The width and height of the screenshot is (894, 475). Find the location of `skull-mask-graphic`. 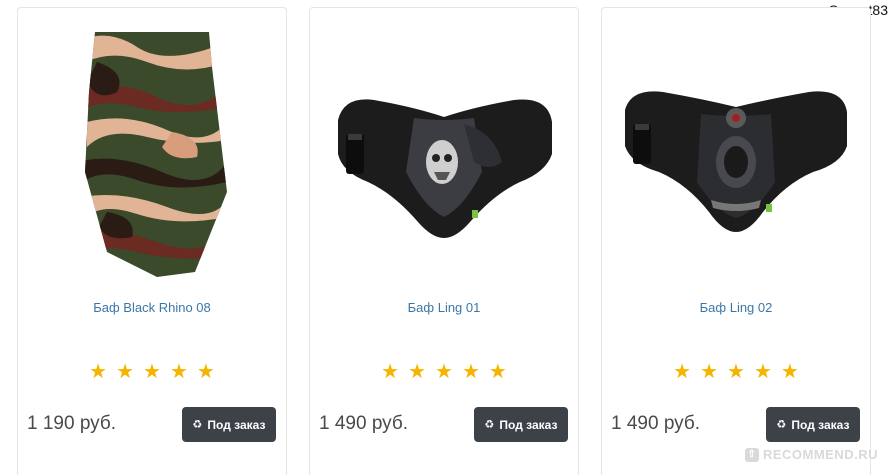

skull-mask-graphic is located at coordinates (445, 168).